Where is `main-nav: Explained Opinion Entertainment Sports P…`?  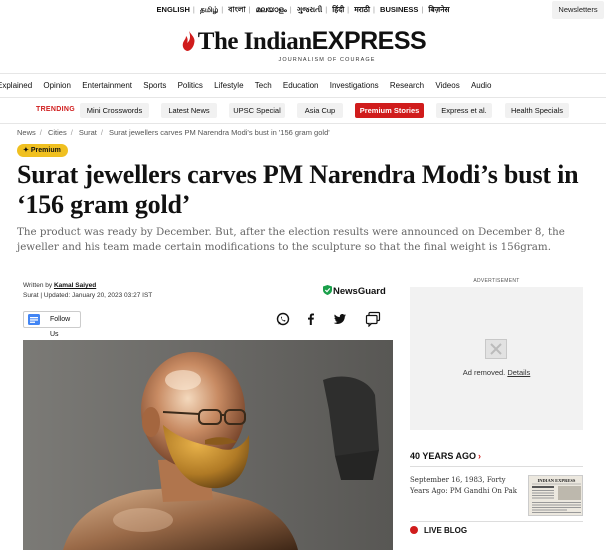
main-nav: Explained Opinion Entertainment Sports P… is located at coordinates (303, 85).